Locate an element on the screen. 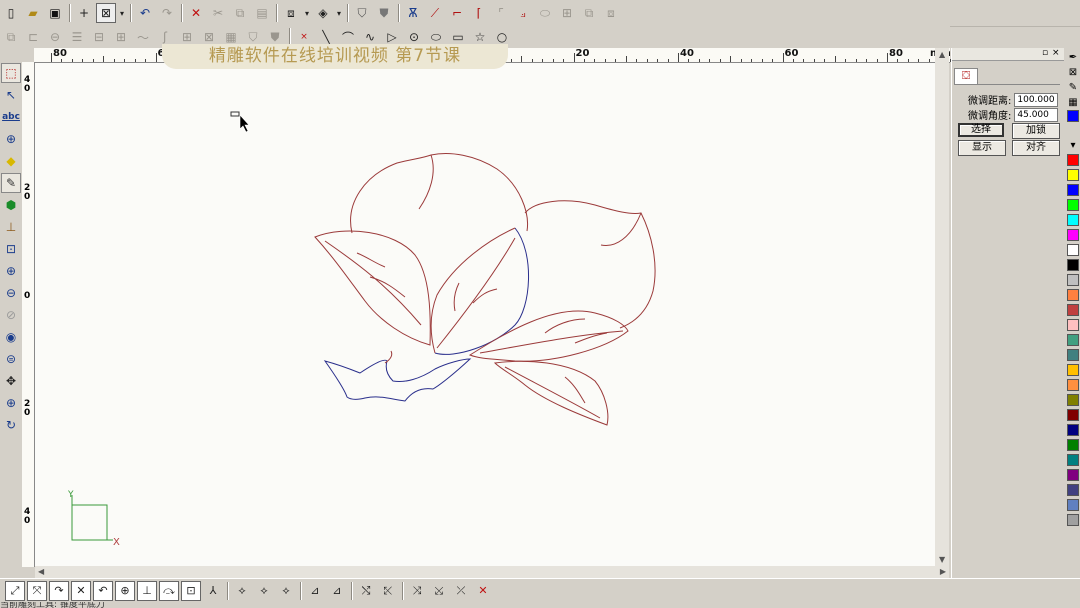 This screenshot has height=608, width=1080. snap-diamond1-icon: ⟡ is located at coordinates (242, 591).